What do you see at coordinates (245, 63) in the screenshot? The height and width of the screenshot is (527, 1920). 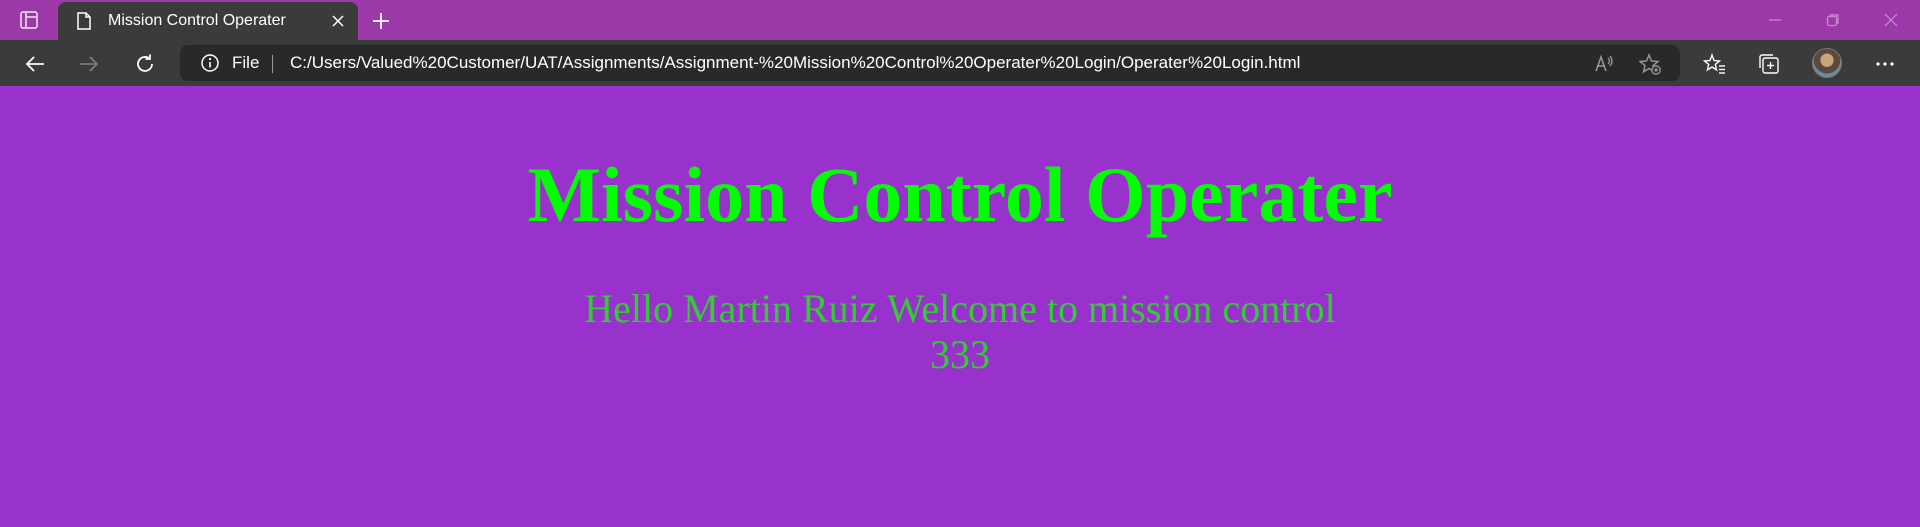 I see `scheme-label: File` at bounding box center [245, 63].